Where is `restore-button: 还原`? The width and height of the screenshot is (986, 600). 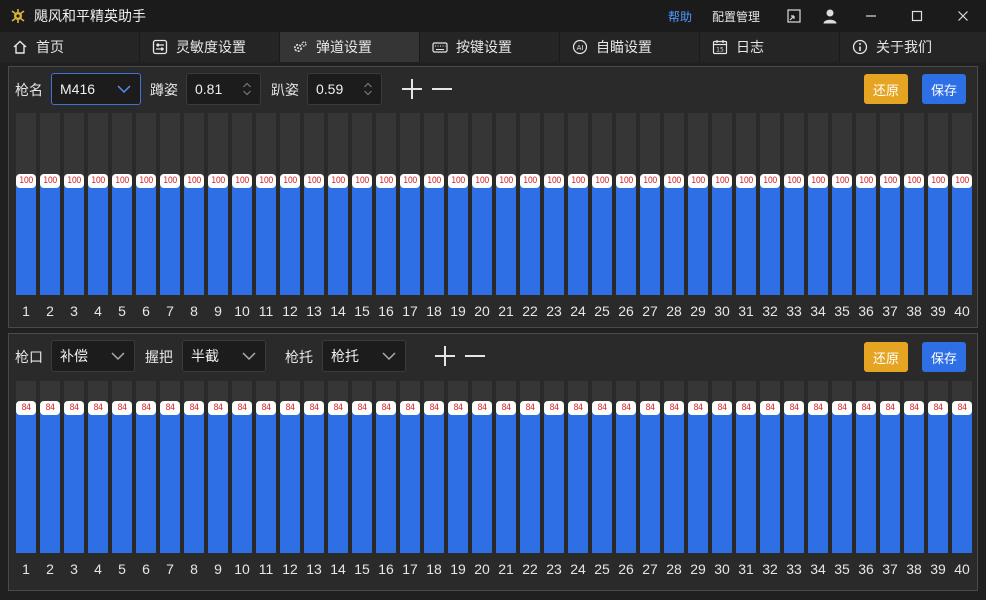 restore-button: 还原 is located at coordinates (886, 89).